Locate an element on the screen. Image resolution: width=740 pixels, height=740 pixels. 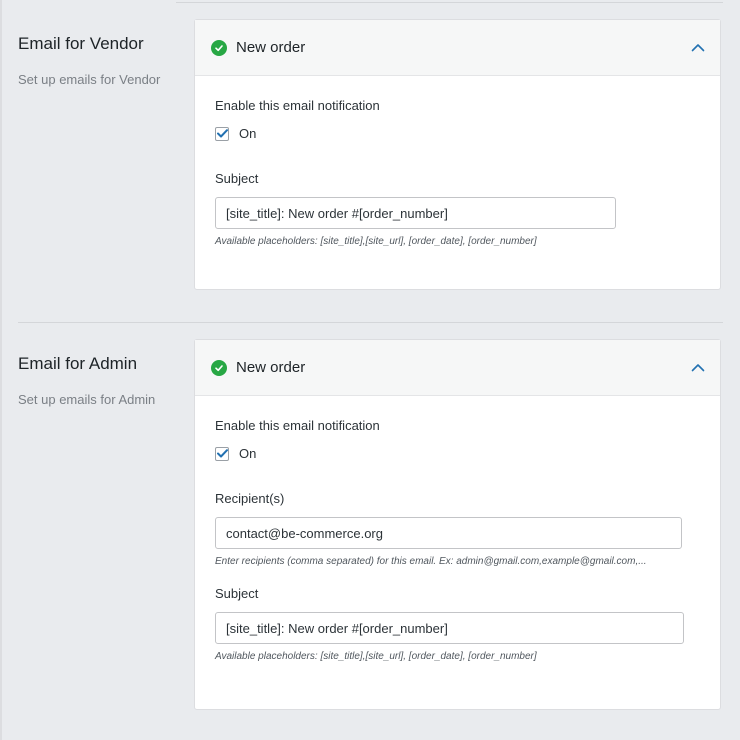
vendor-enable-checkbox is located at coordinates (222, 133).